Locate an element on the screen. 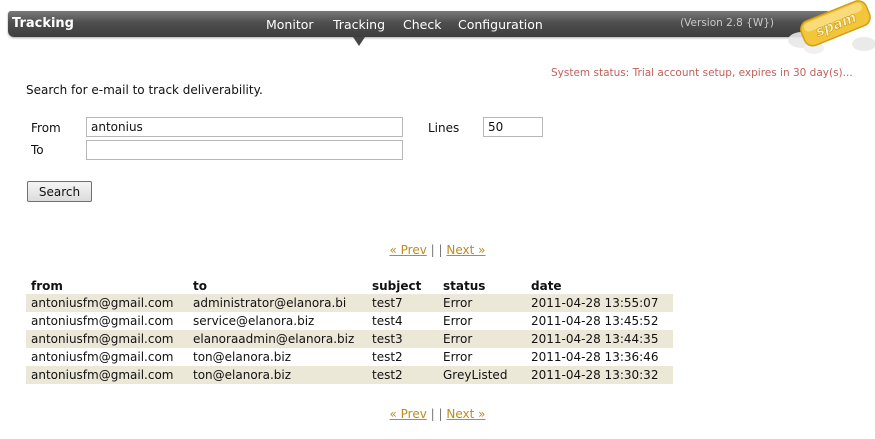 This screenshot has height=439, width=875. pager-top: « Prev | | Next » is located at coordinates (437, 250).